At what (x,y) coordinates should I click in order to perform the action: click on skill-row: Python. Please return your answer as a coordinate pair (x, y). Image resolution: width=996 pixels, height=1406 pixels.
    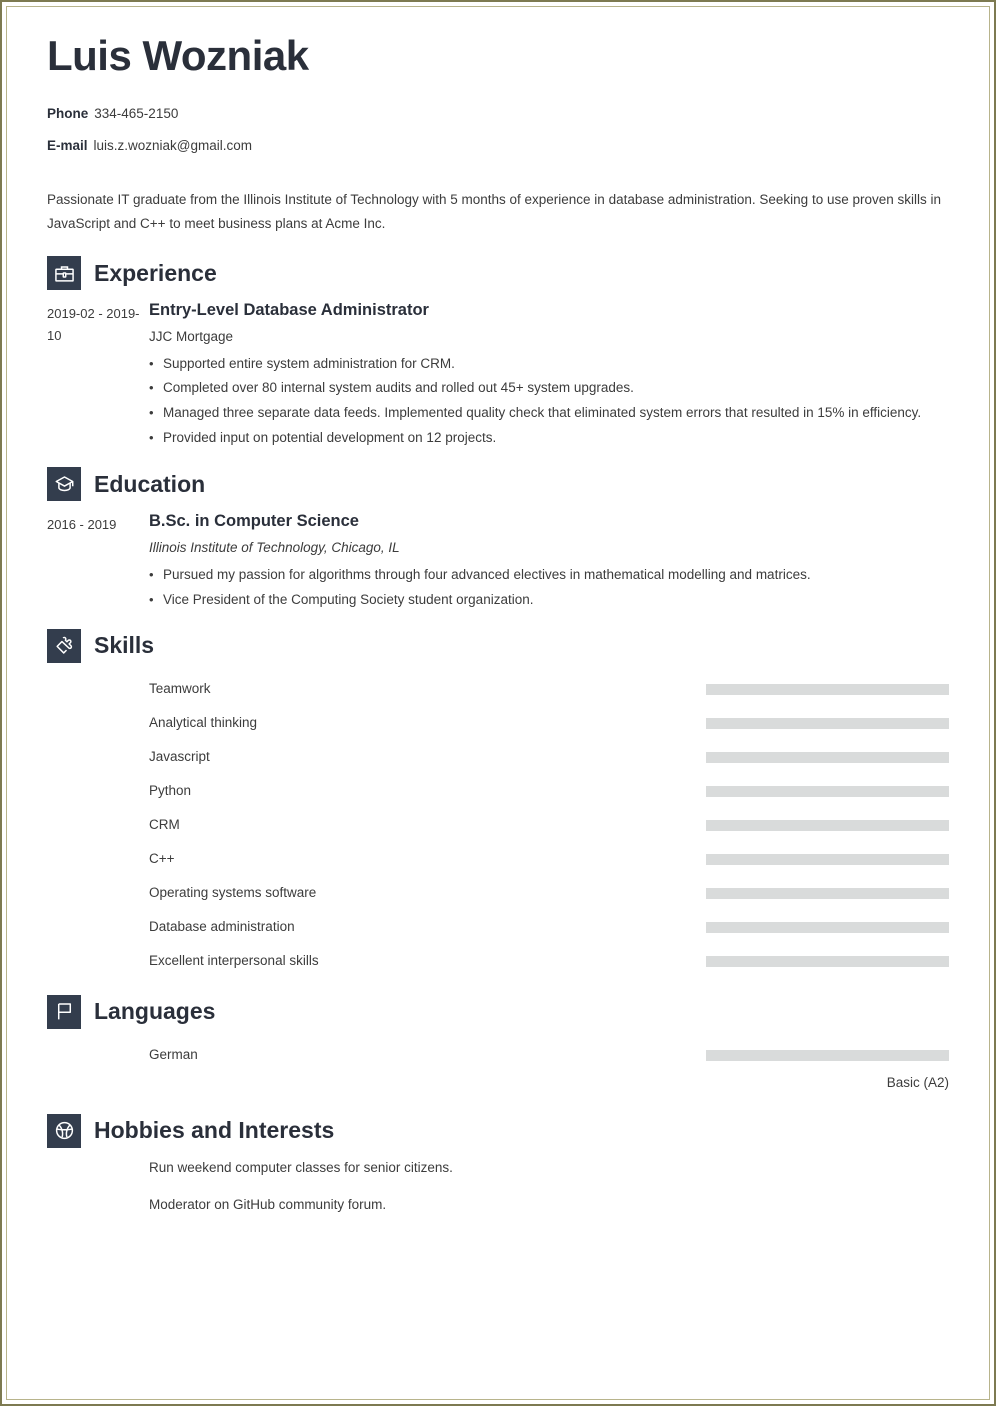
    Looking at the image, I should click on (498, 792).